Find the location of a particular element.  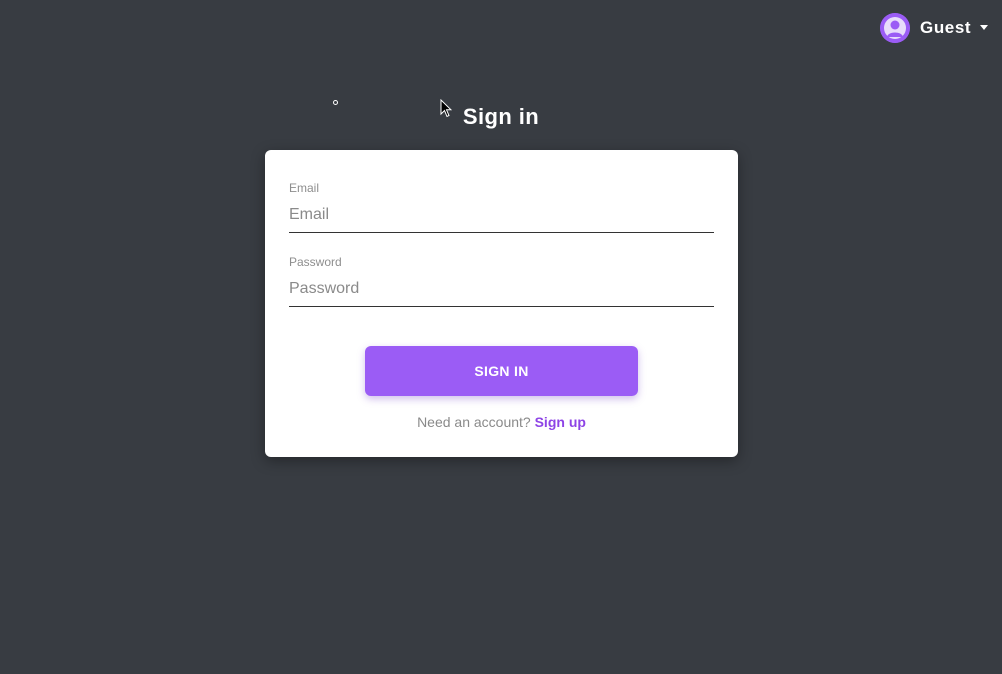

sign-in-button: SIGN IN is located at coordinates (501, 371).